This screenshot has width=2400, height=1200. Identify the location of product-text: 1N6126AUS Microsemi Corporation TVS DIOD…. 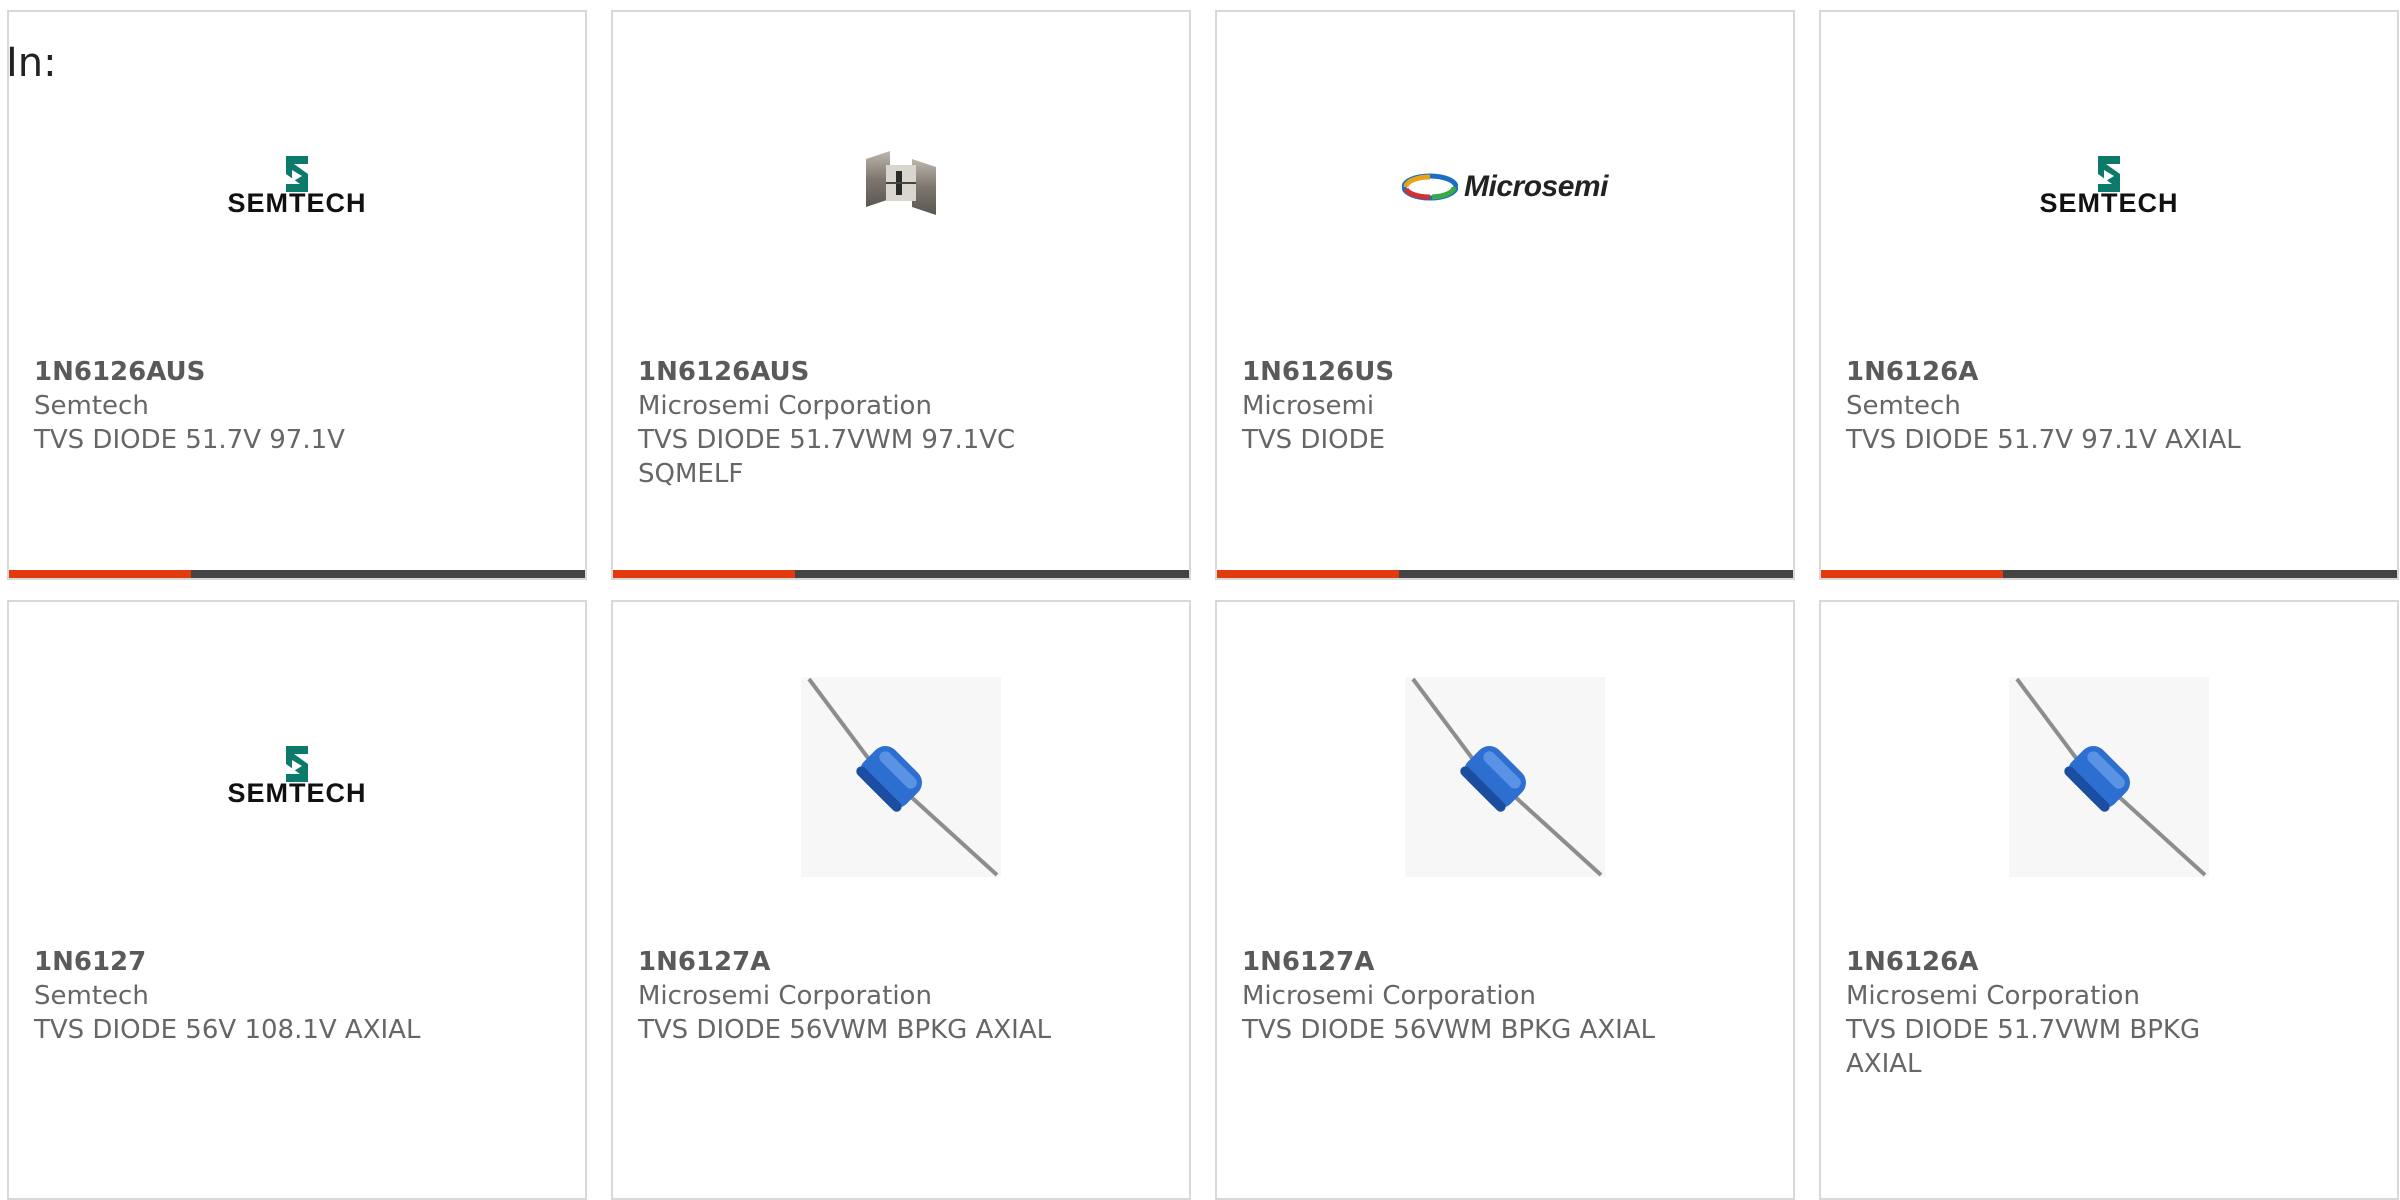
(848, 423).